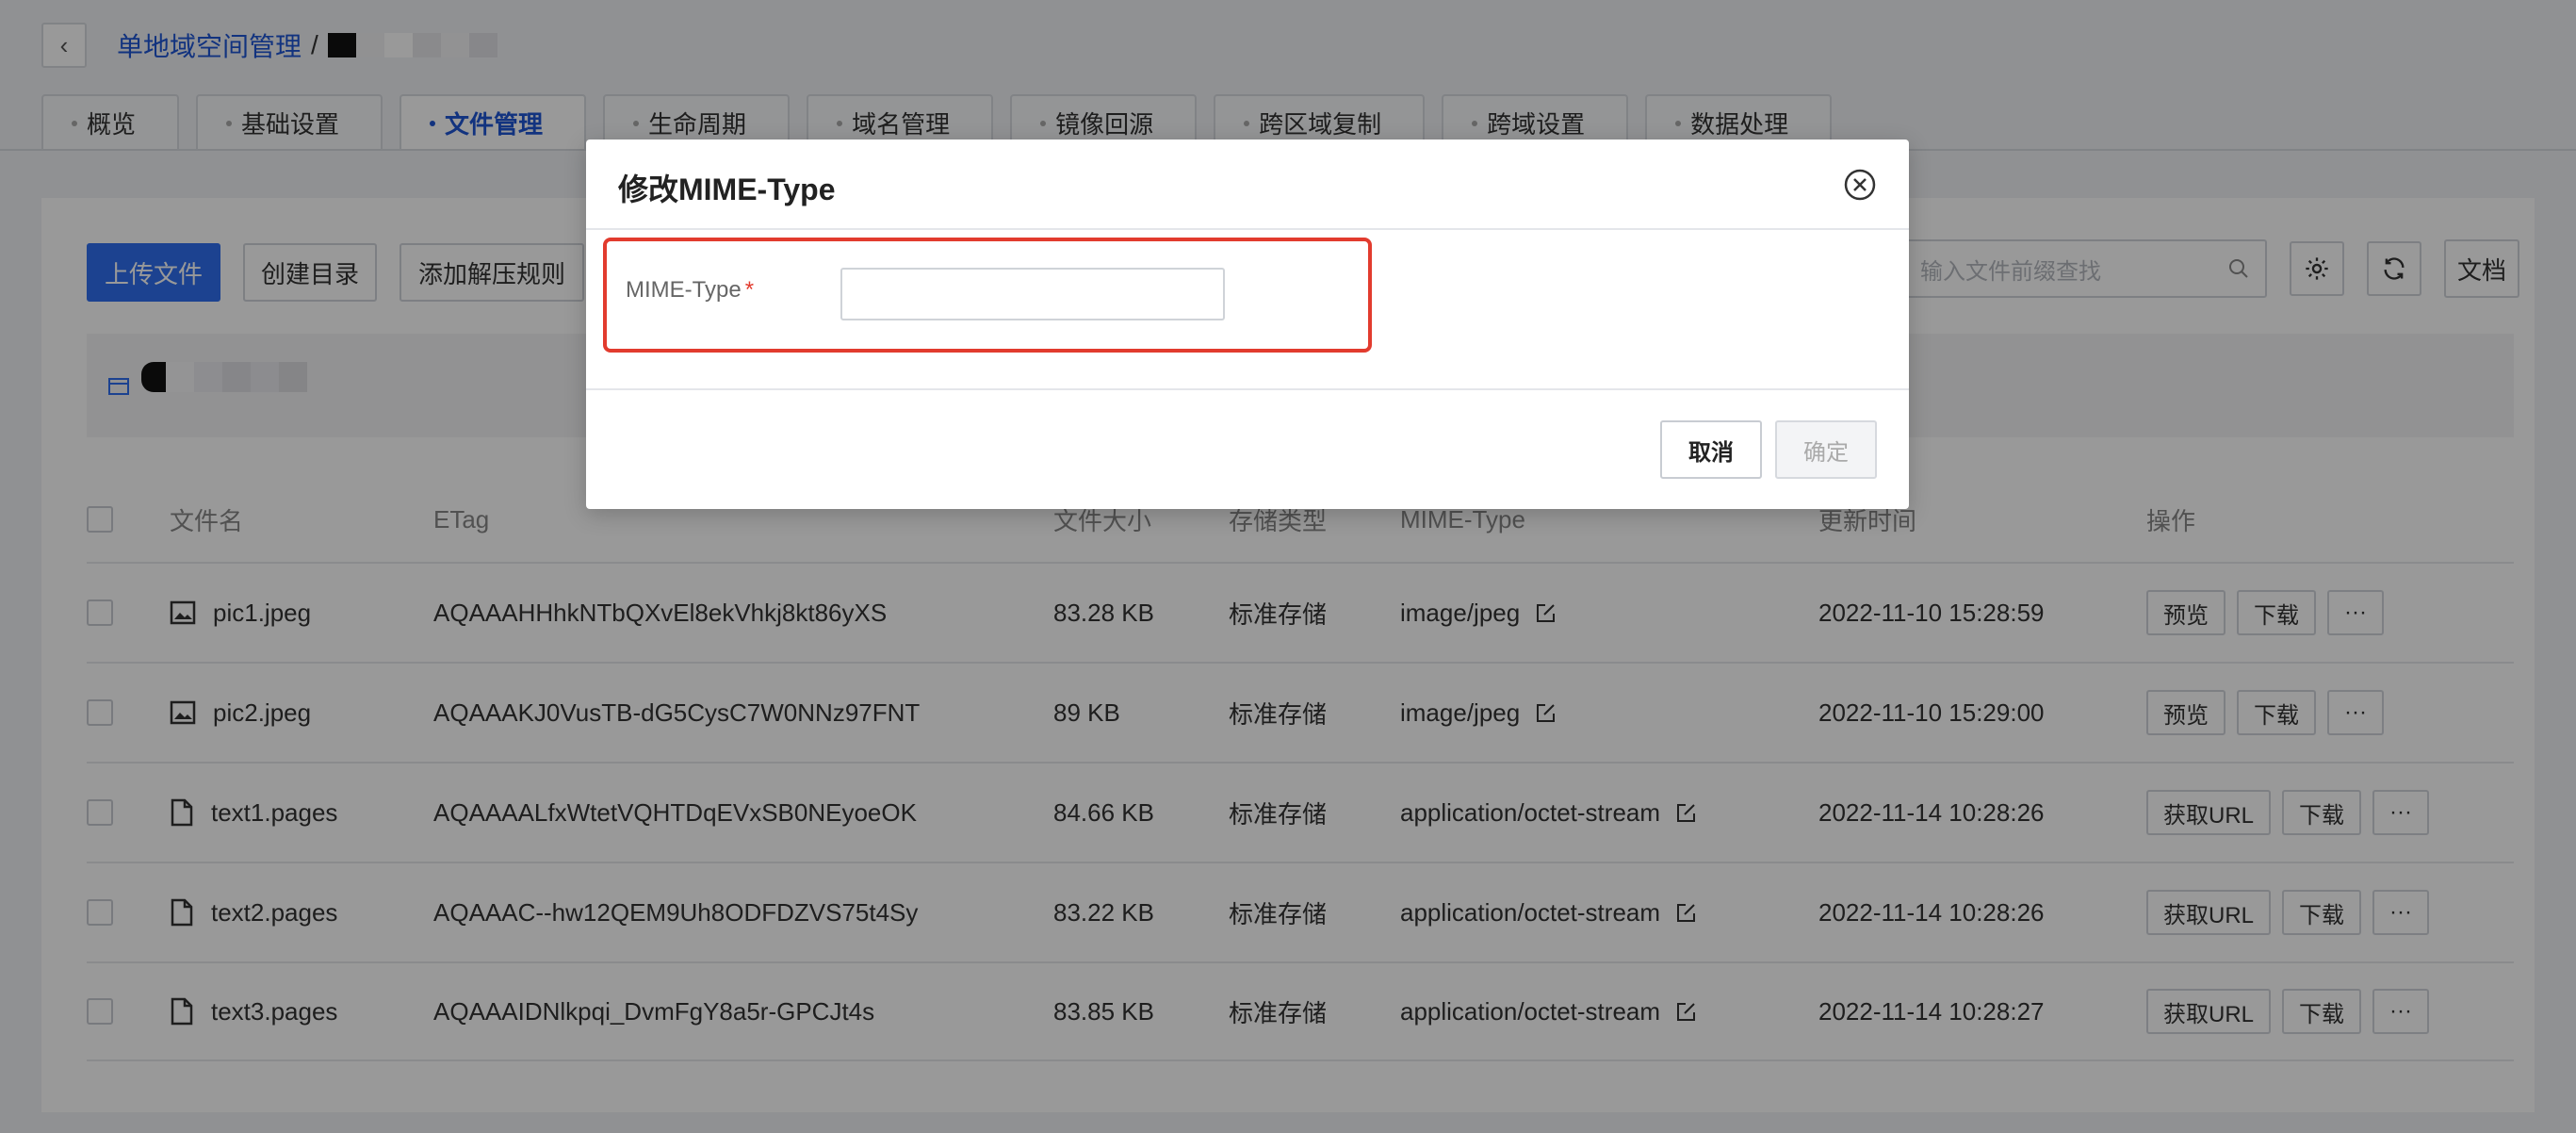 The image size is (2576, 1133). I want to click on mime-type-input, so click(1032, 294).